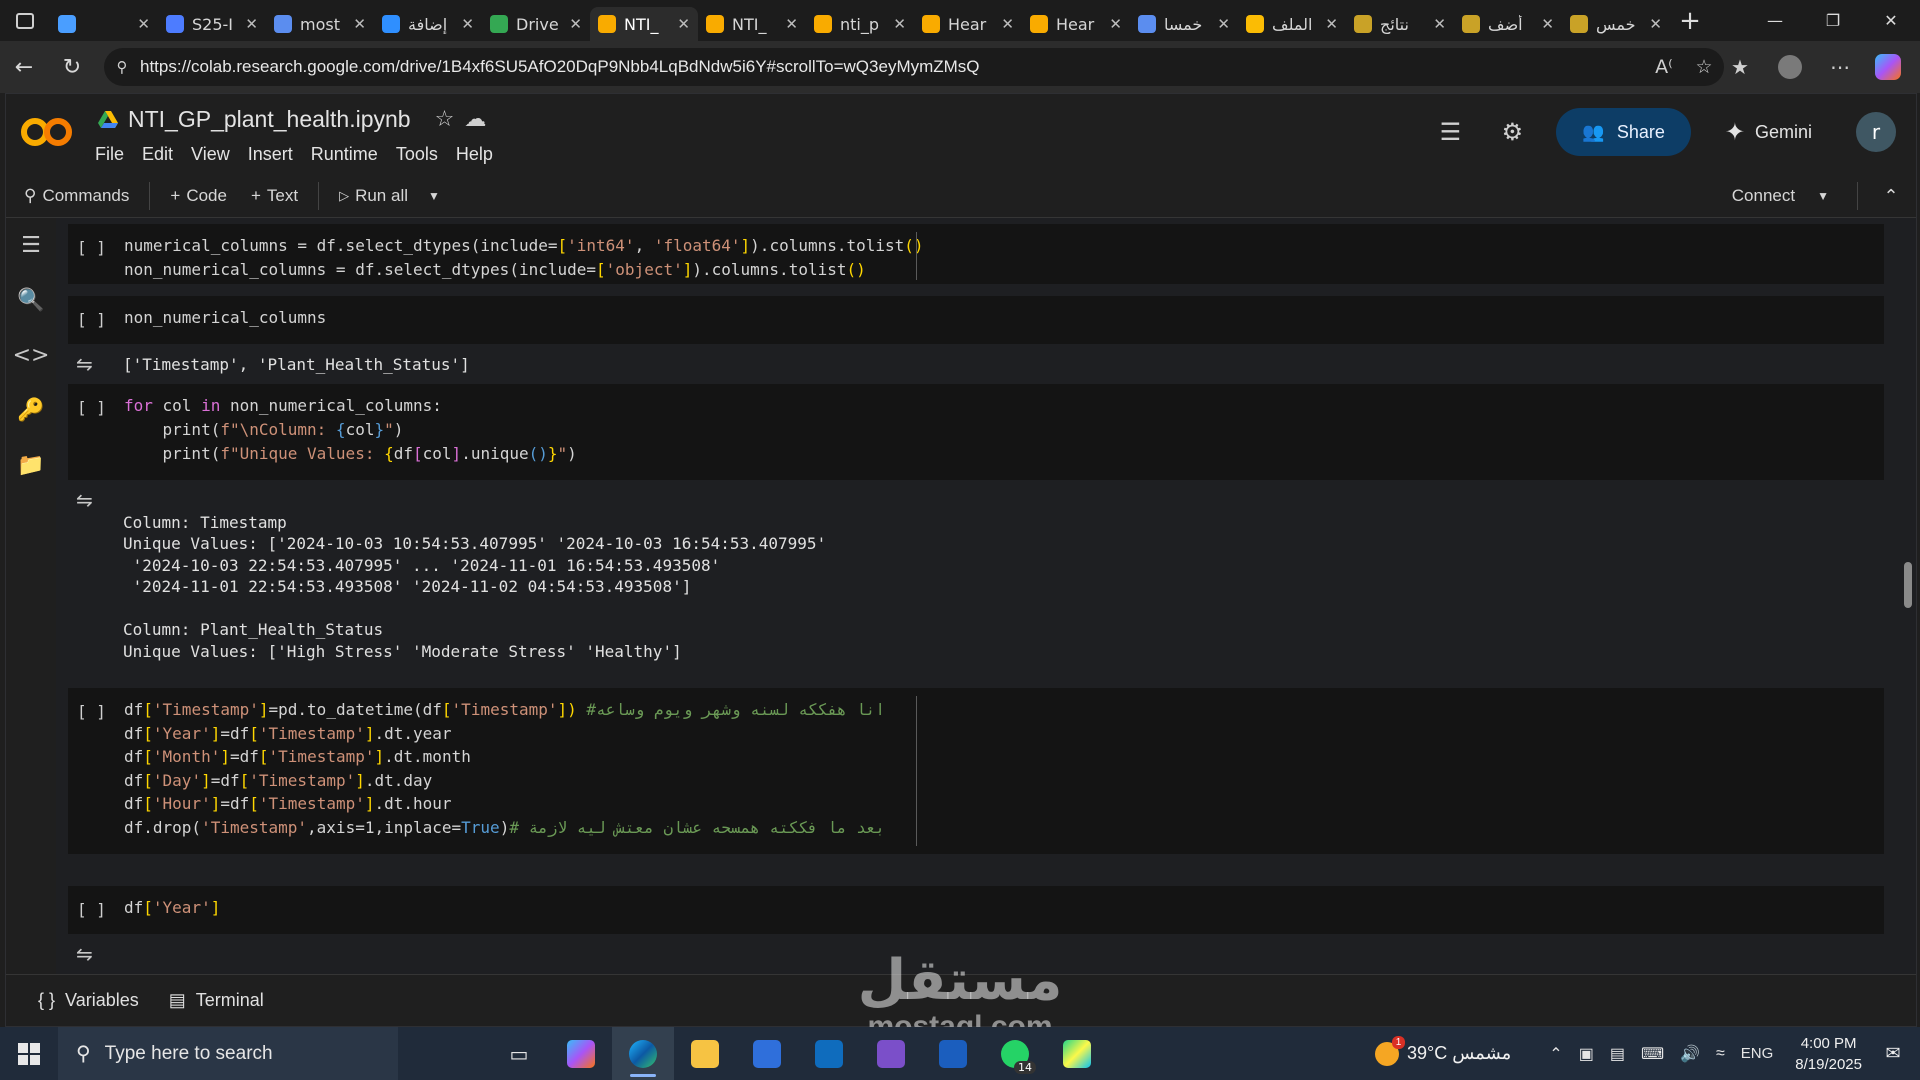  I want to click on volume-icon: 🔊, so click(1690, 1054).